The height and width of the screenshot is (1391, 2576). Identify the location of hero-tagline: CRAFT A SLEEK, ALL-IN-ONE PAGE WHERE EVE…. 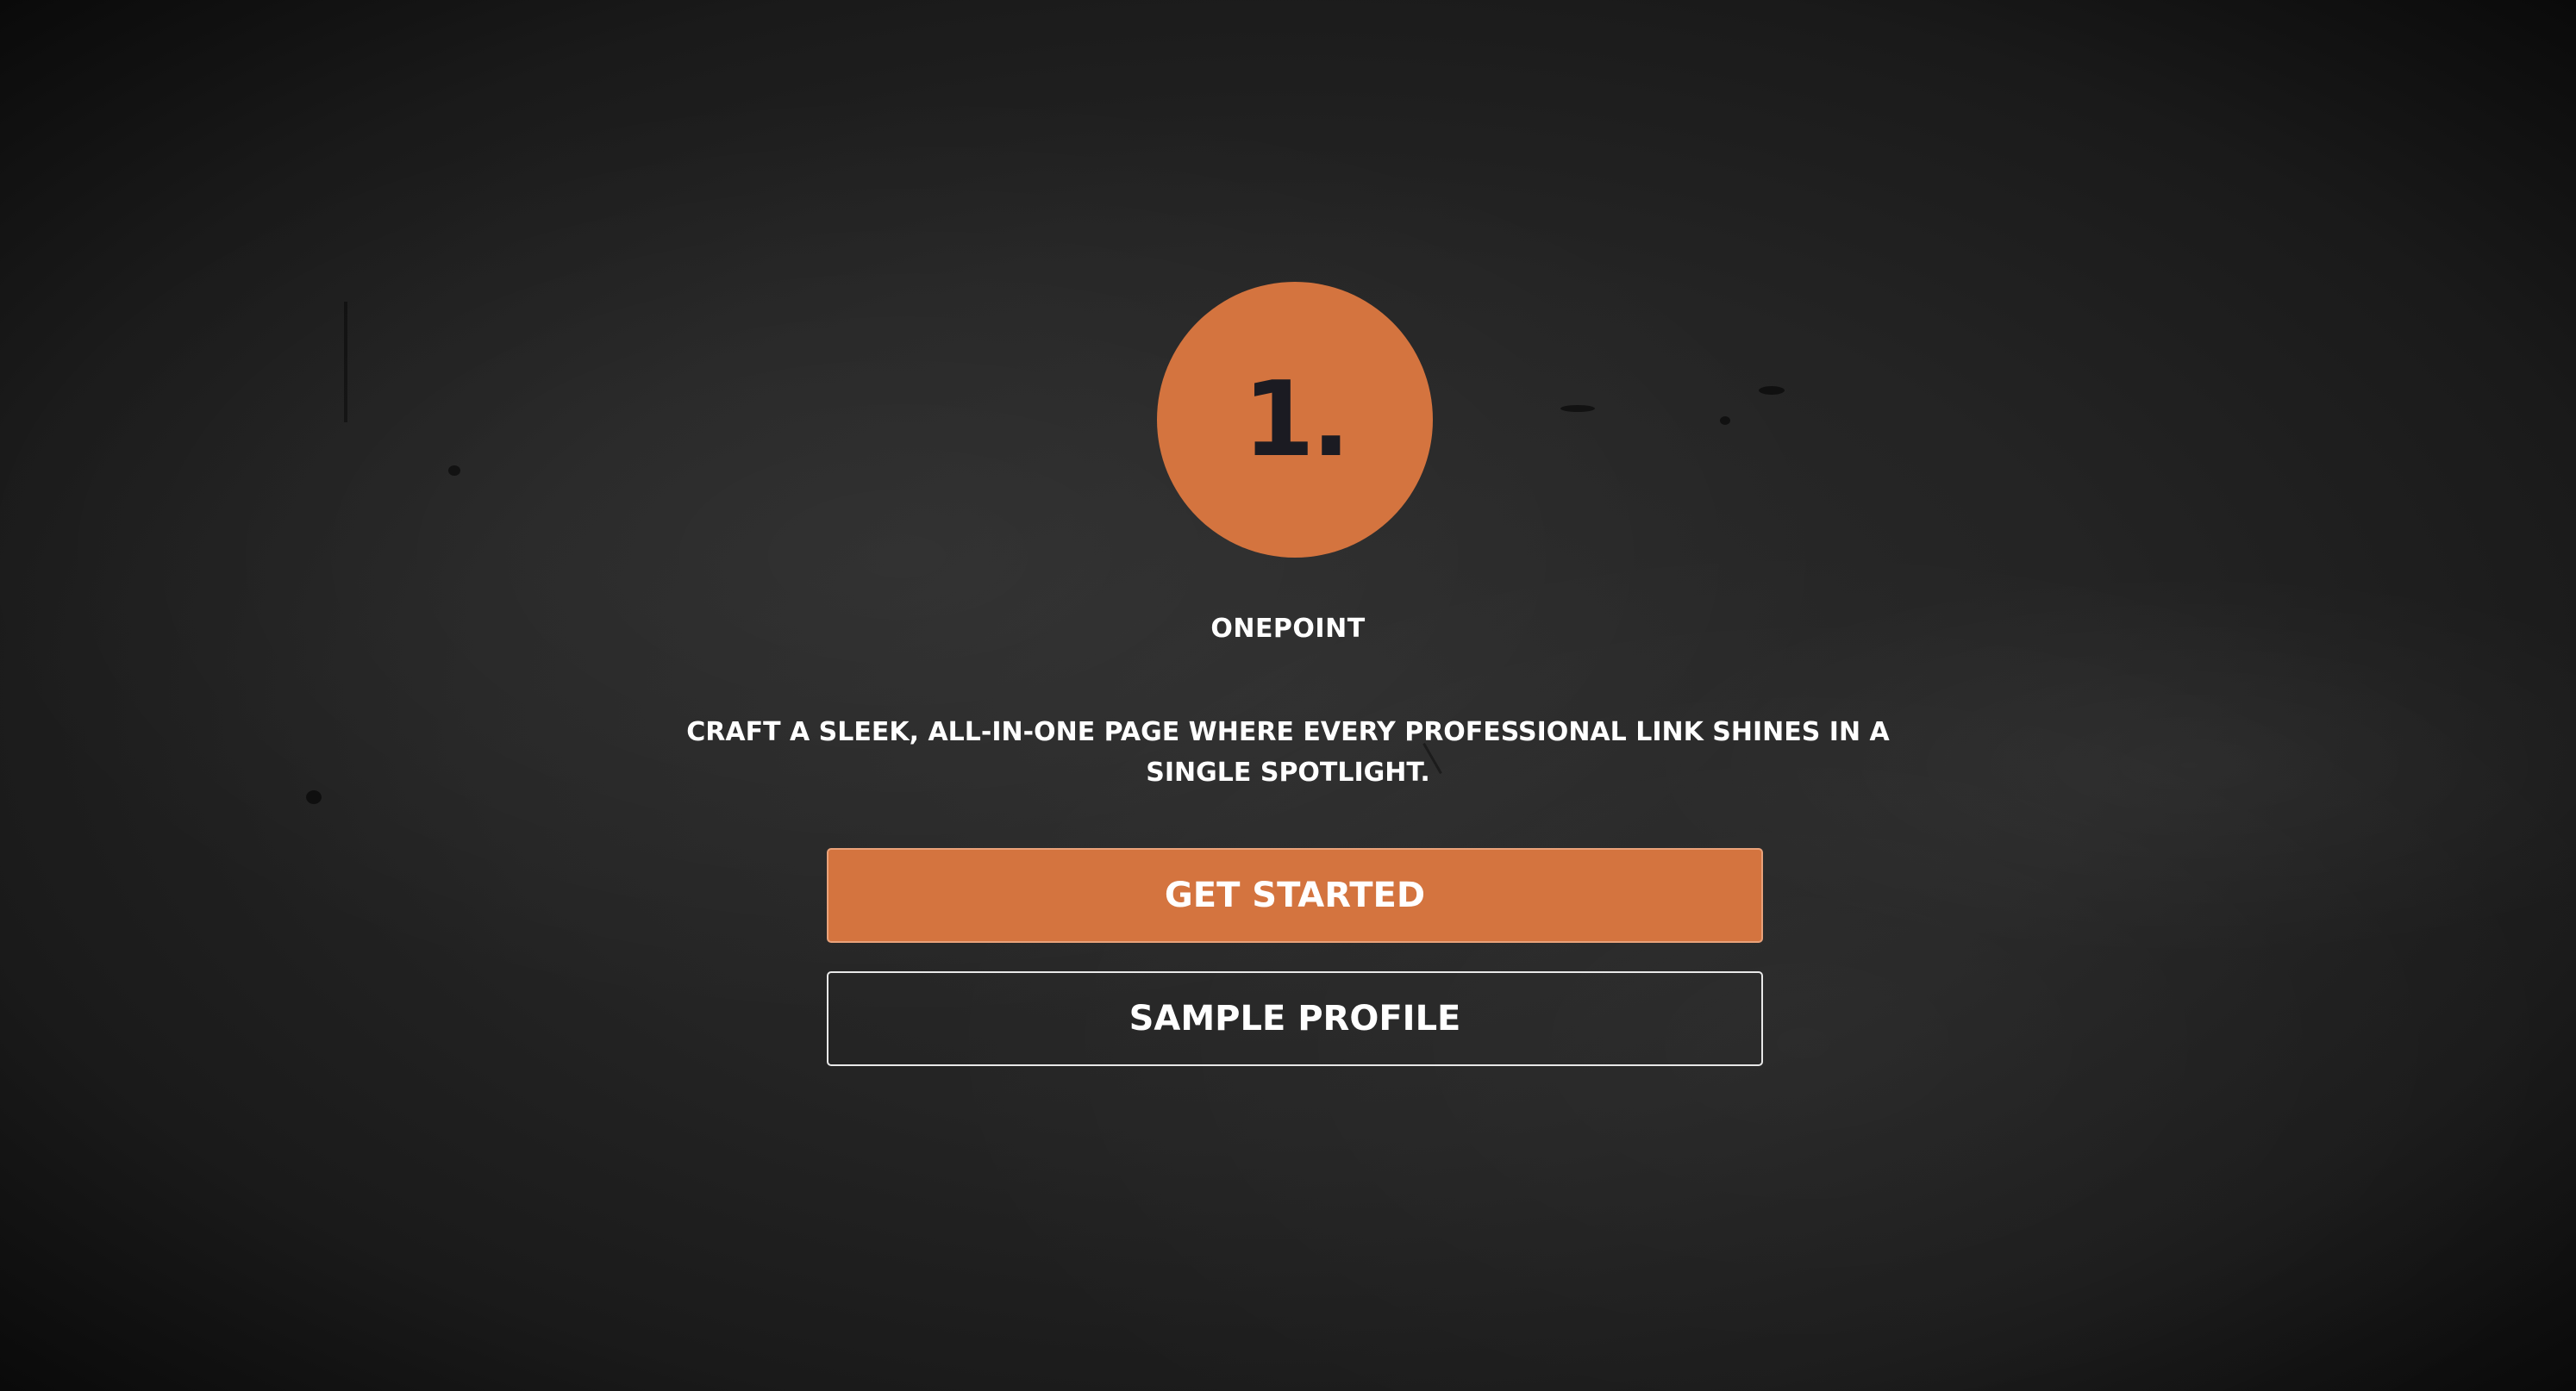
(1288, 752).